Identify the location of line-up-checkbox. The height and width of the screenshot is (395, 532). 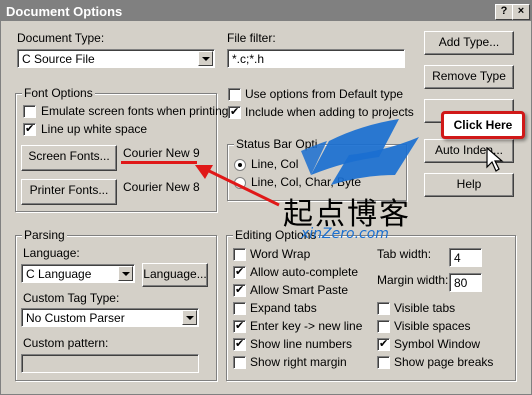
(29, 129).